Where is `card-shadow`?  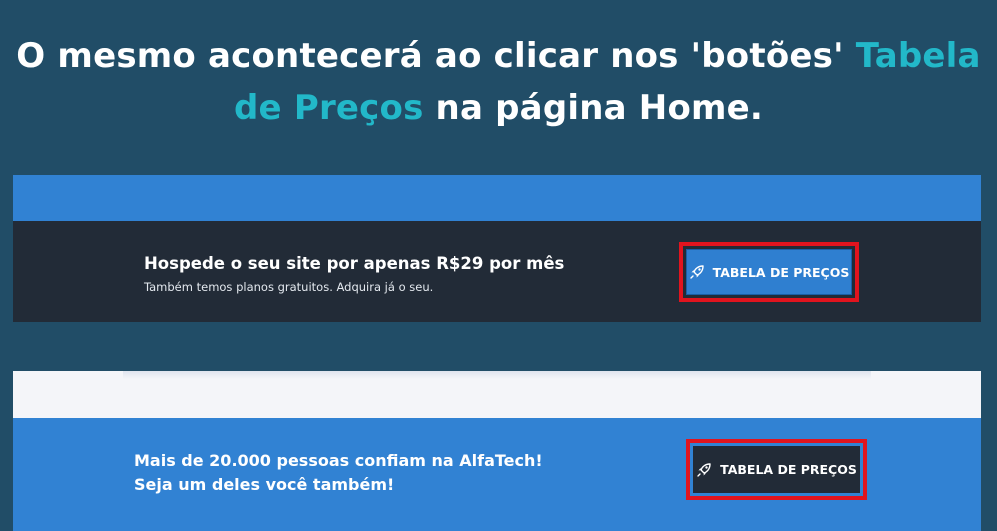
card-shadow is located at coordinates (497, 375).